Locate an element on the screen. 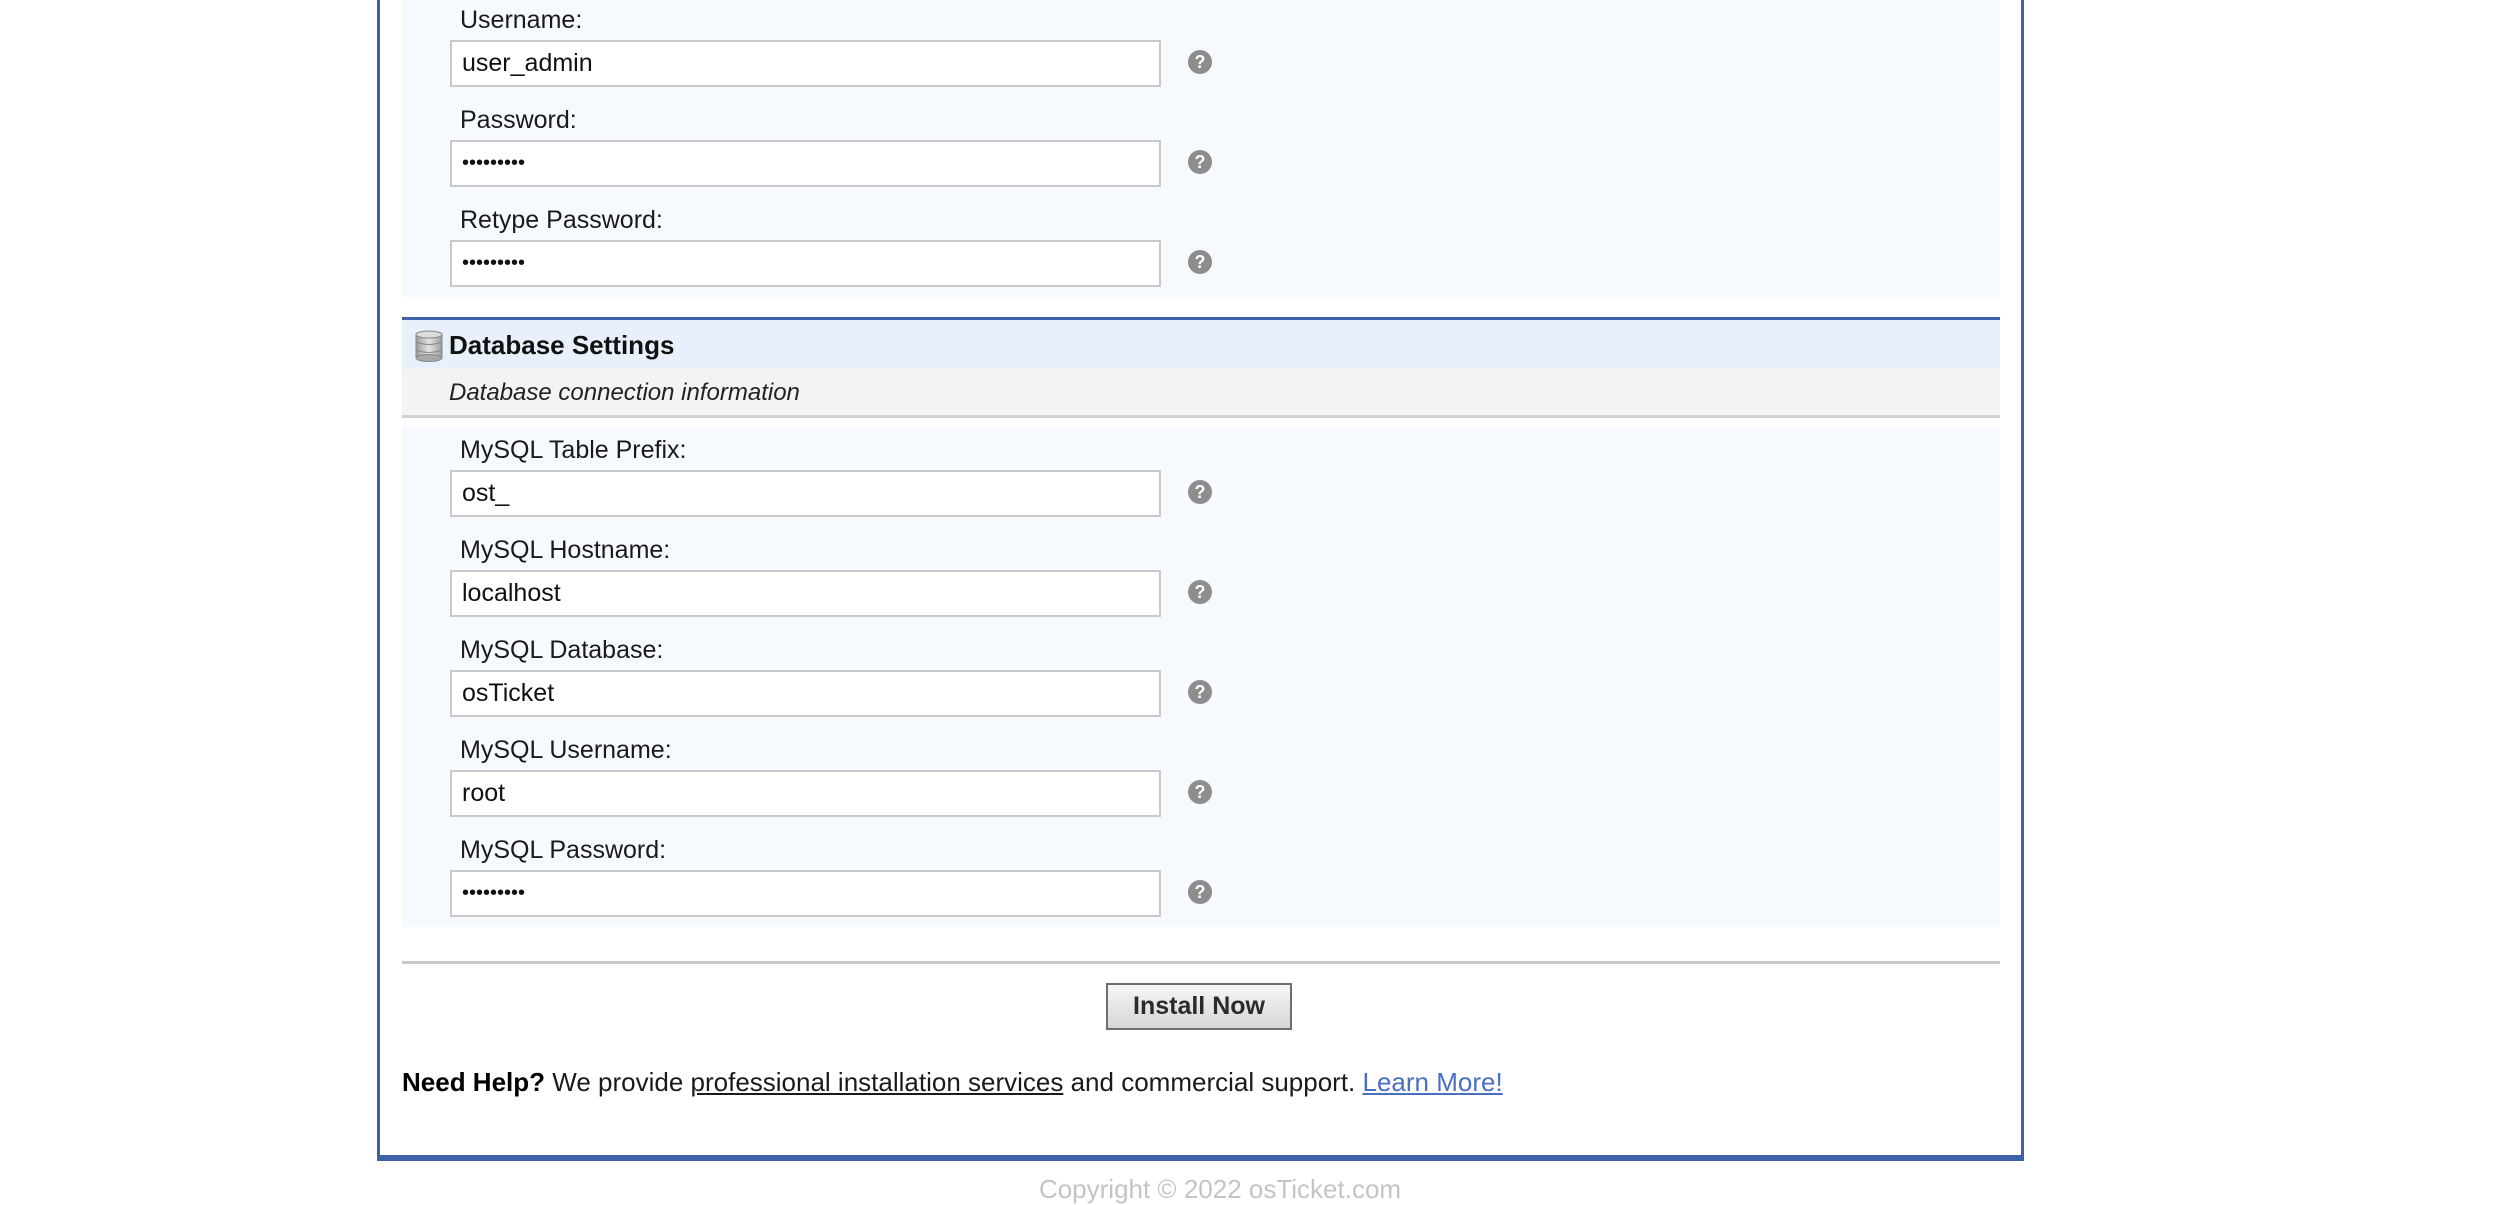 This screenshot has width=2520, height=1205. need-help-label: Need Help? is located at coordinates (474, 1082).